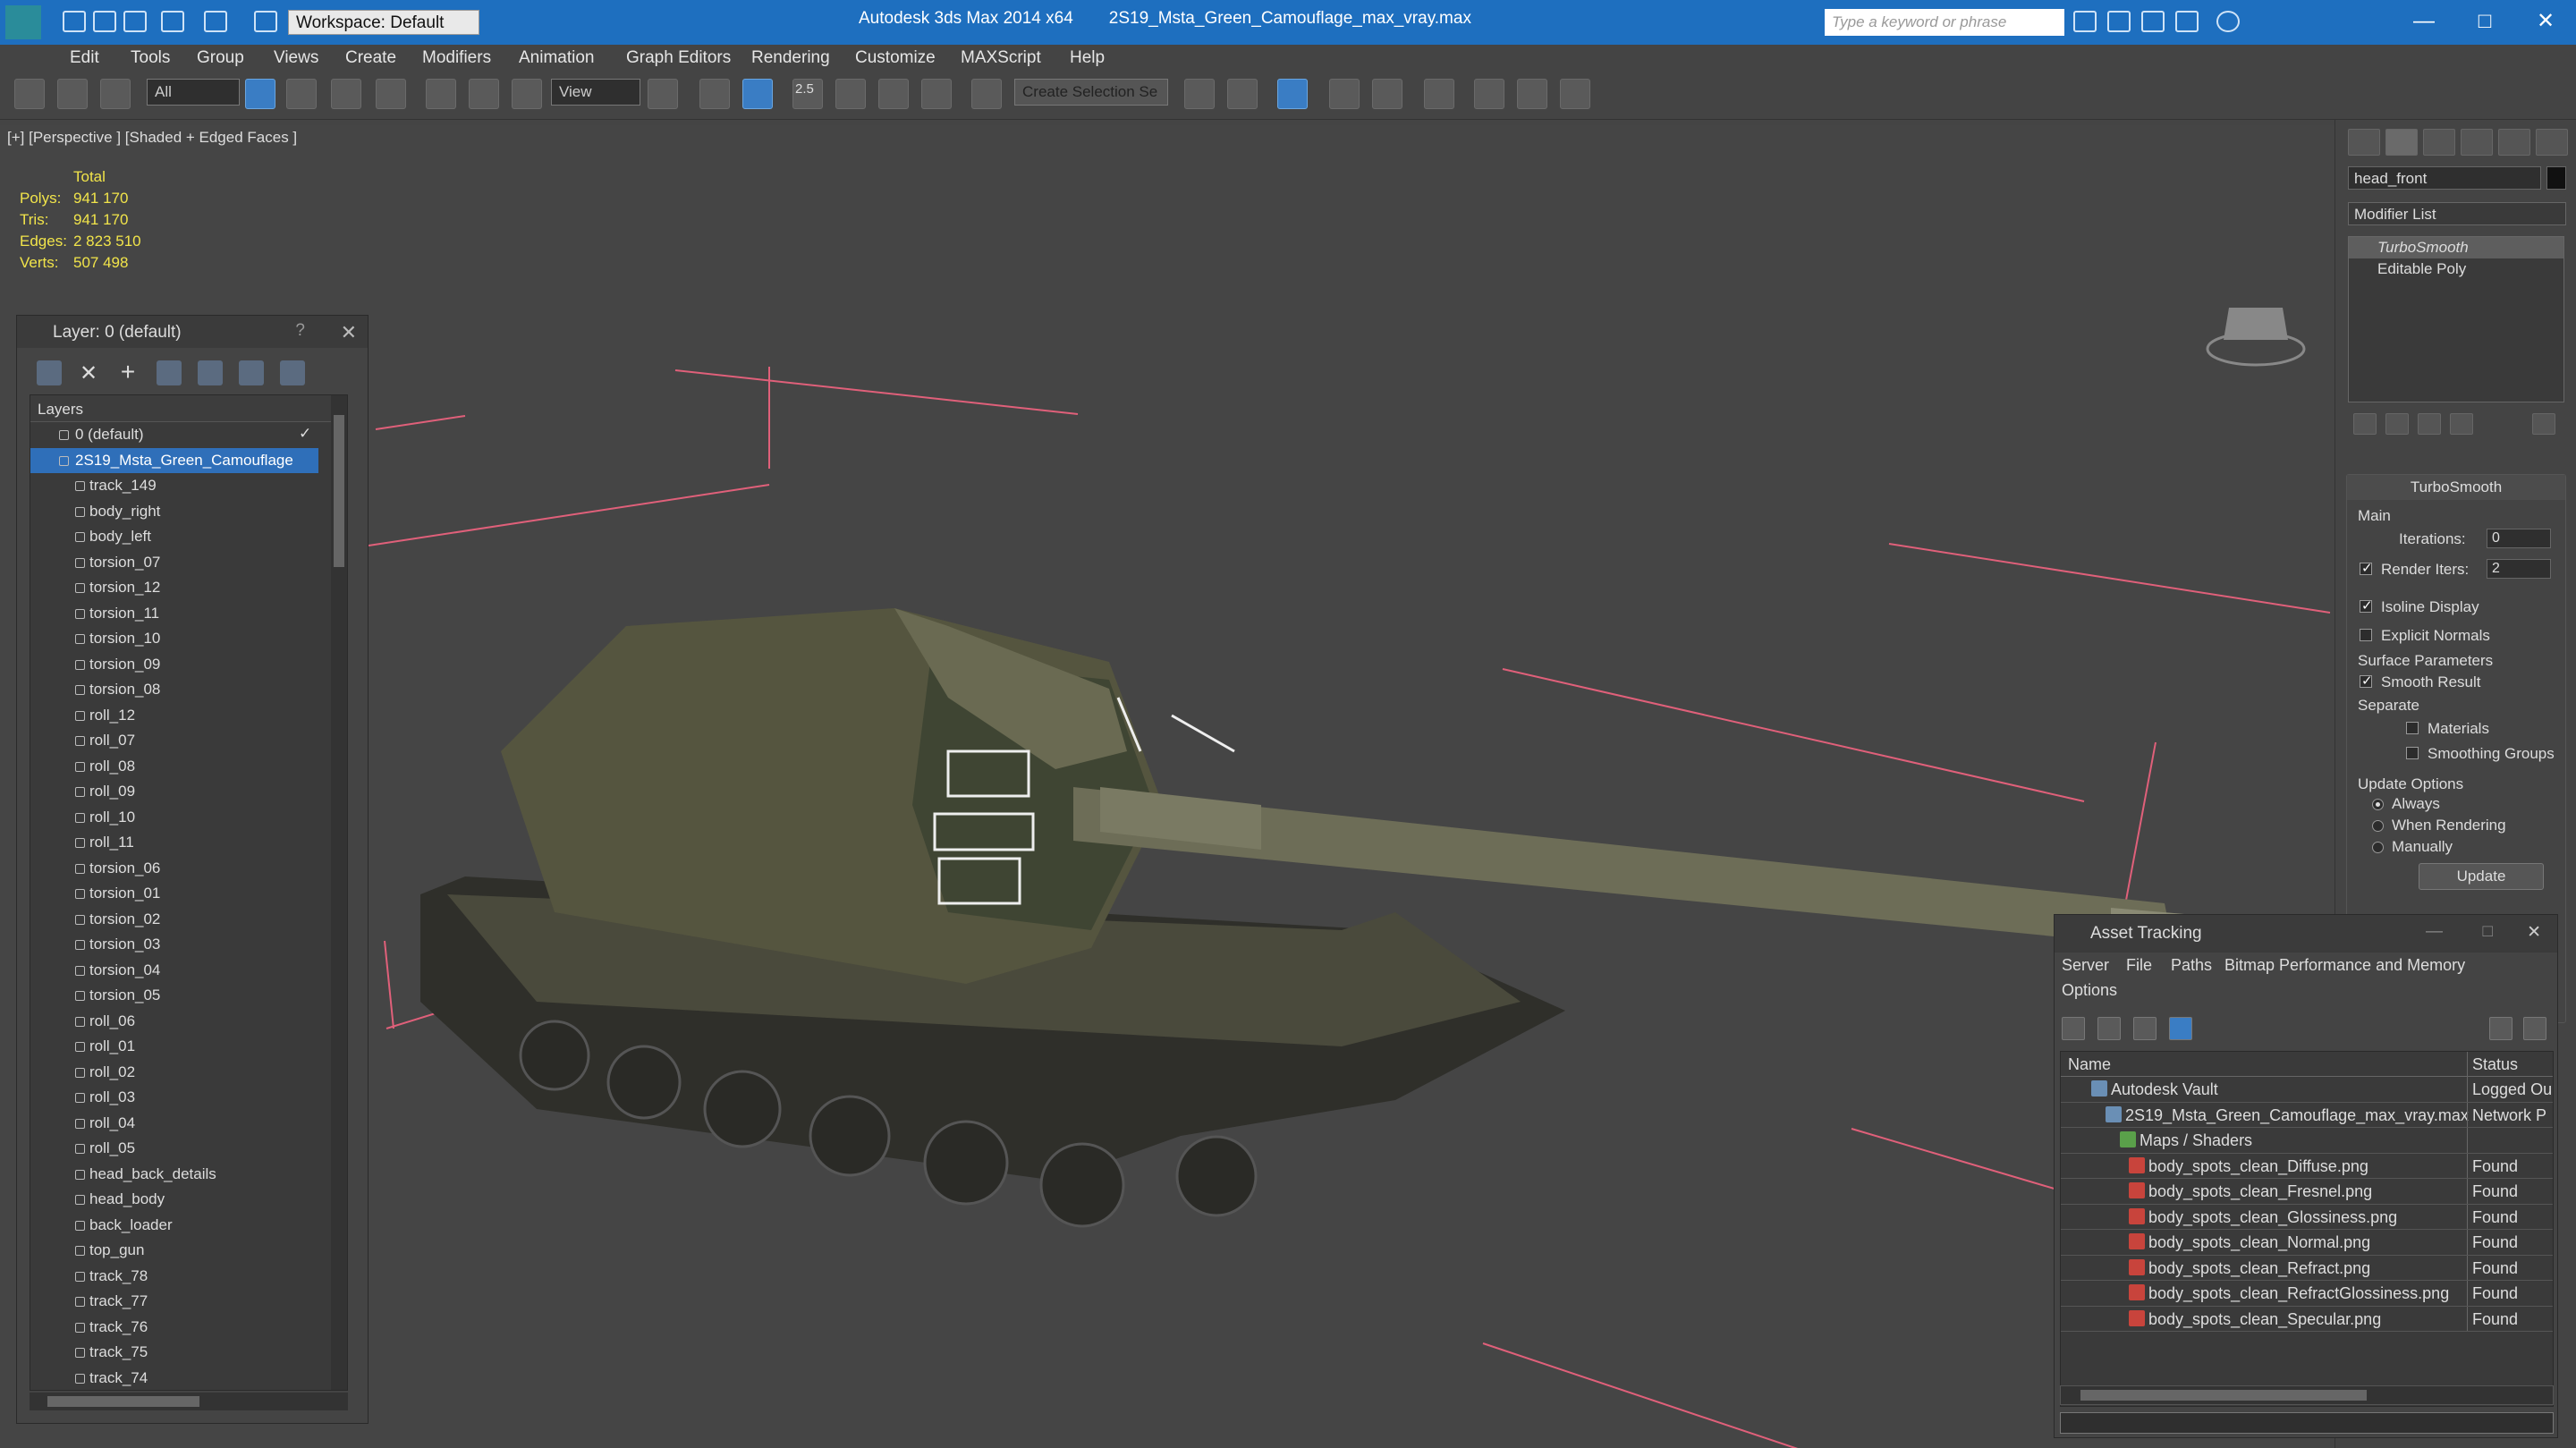 This screenshot has width=2576, height=1448. Describe the element at coordinates (2307, 1090) in the screenshot. I see `asset-row: Autodesk Vault Logged Ou` at that location.